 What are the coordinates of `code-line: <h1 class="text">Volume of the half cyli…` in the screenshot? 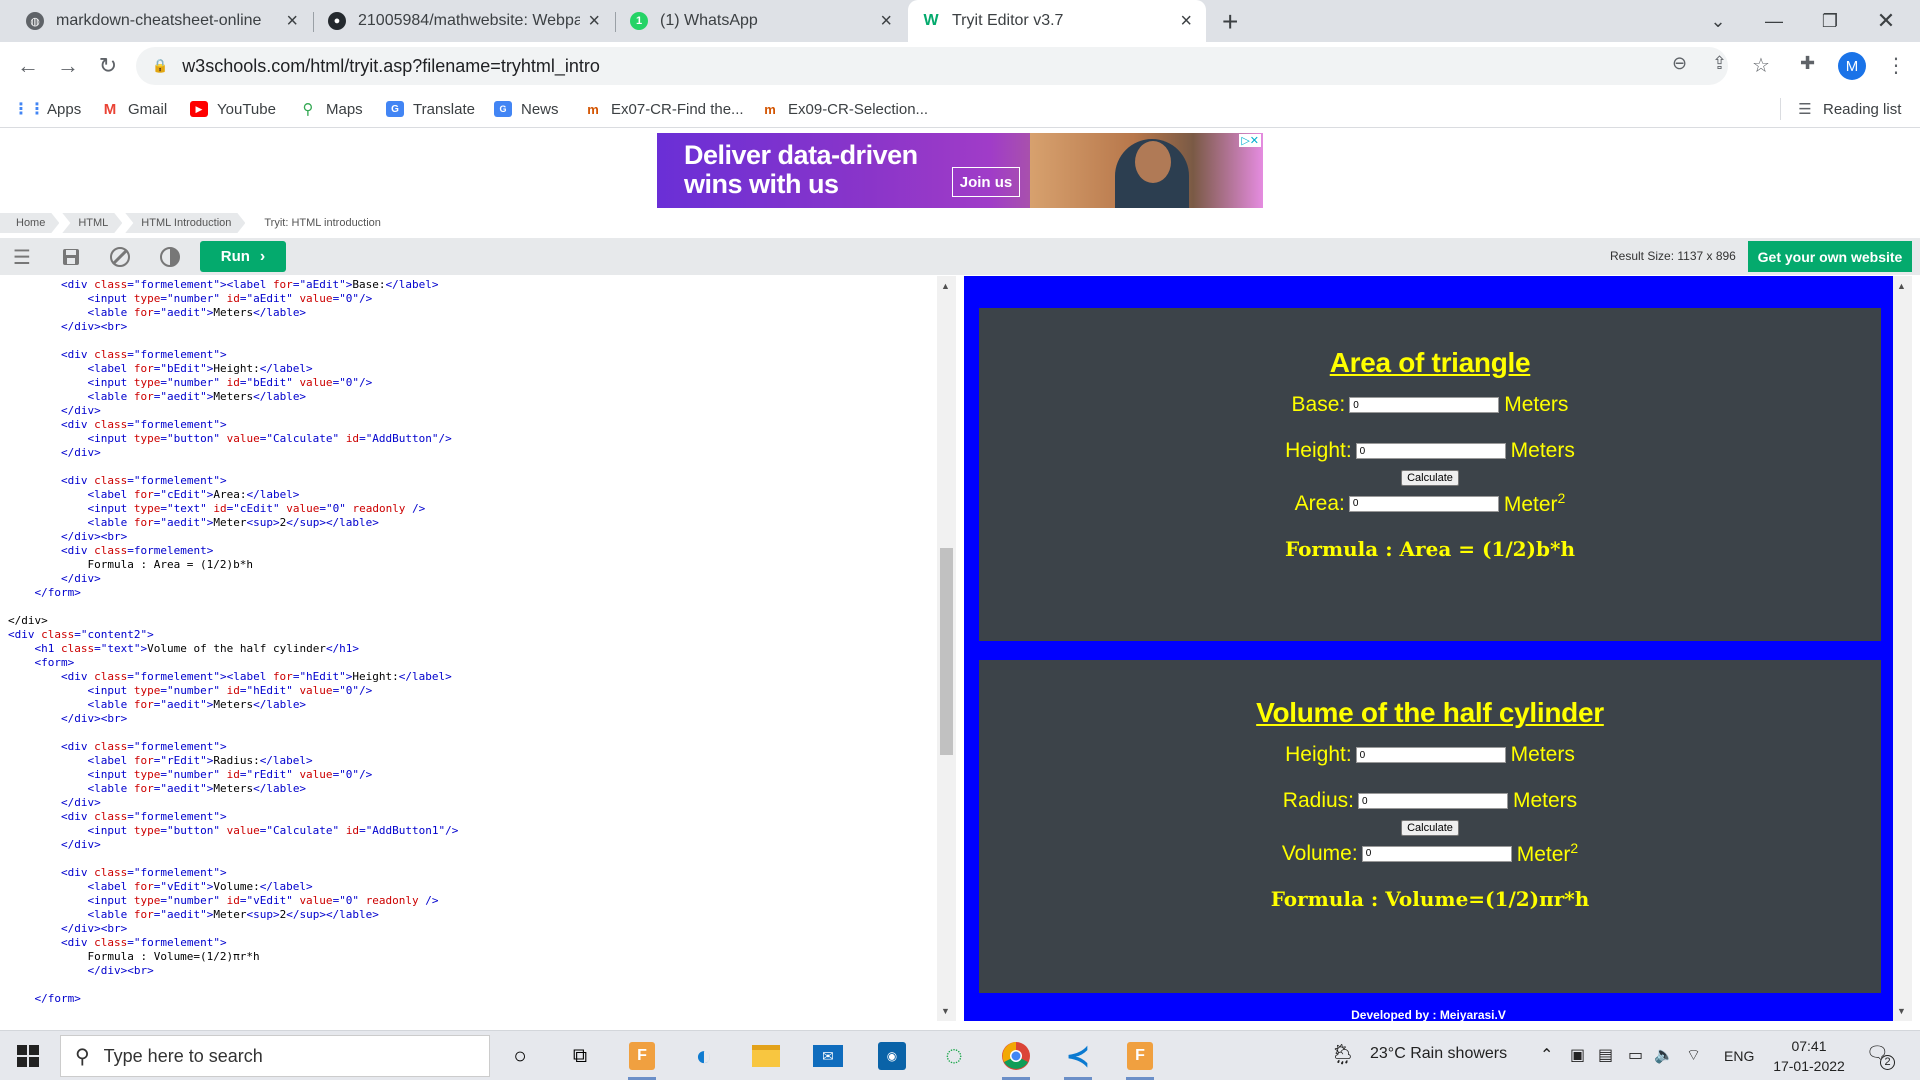 It's located at (233, 649).